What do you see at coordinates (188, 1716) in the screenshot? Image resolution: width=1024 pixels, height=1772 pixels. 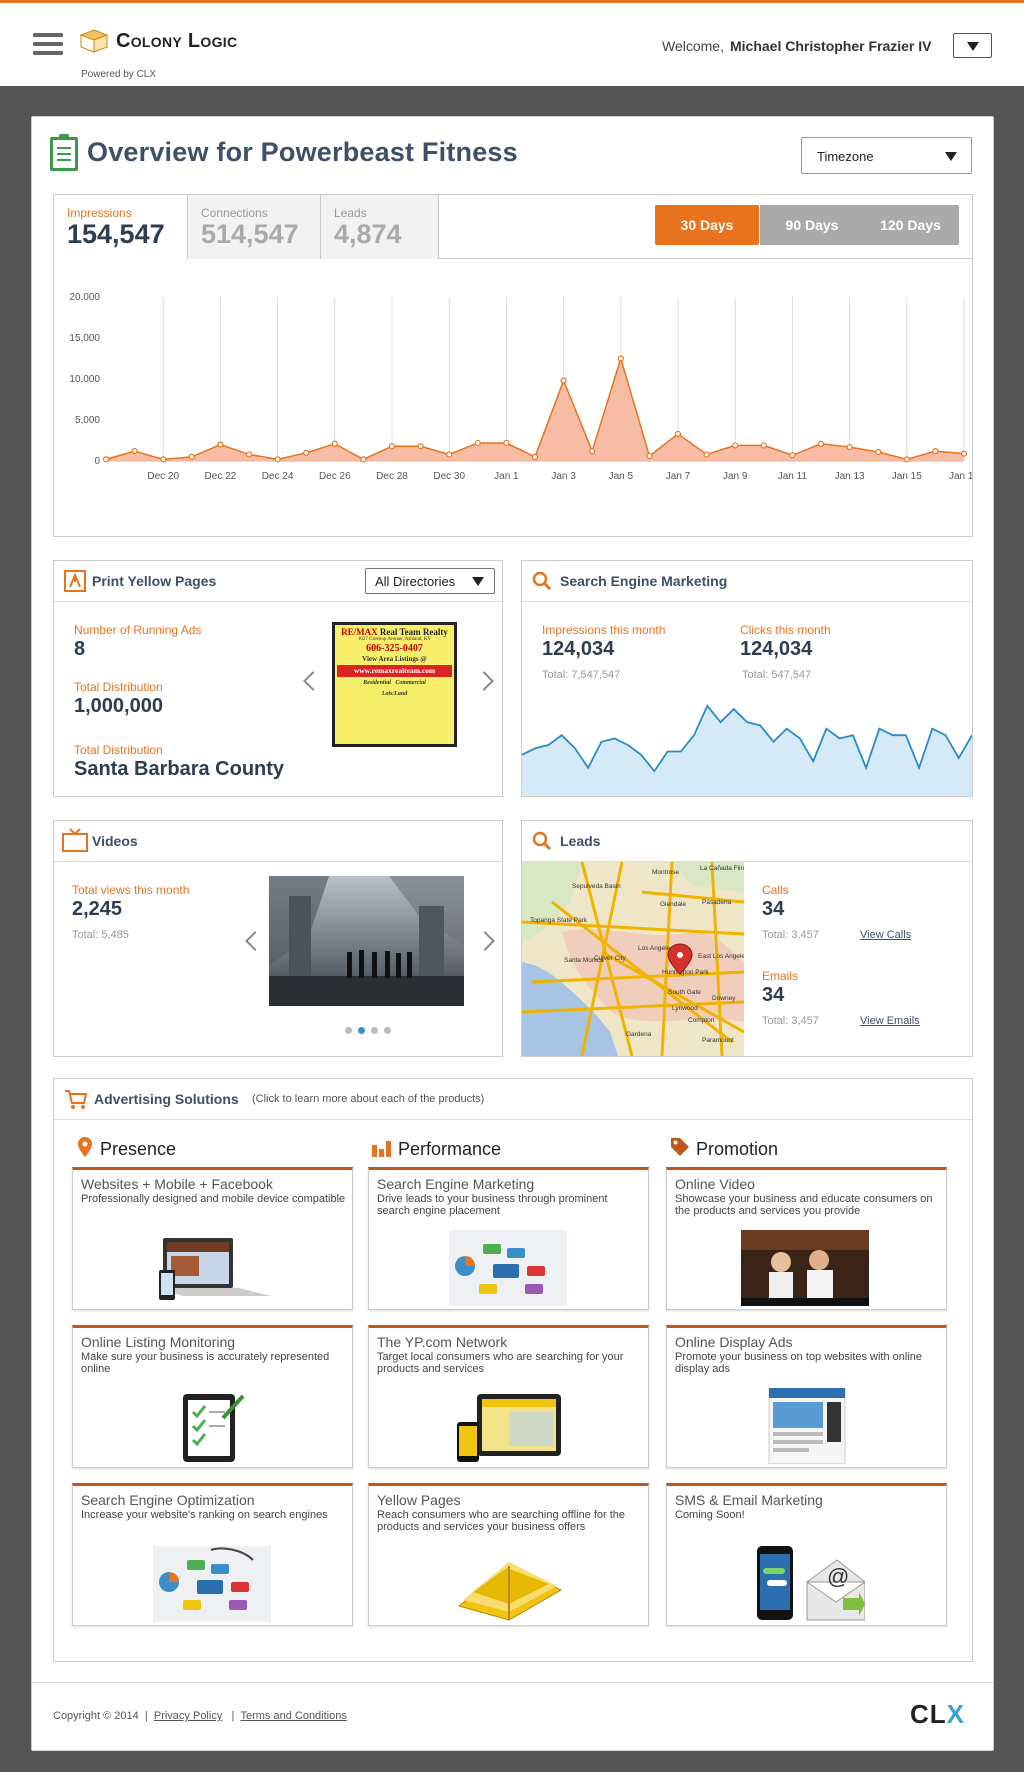 I see `privacy-policy-link: Privacy Policy` at bounding box center [188, 1716].